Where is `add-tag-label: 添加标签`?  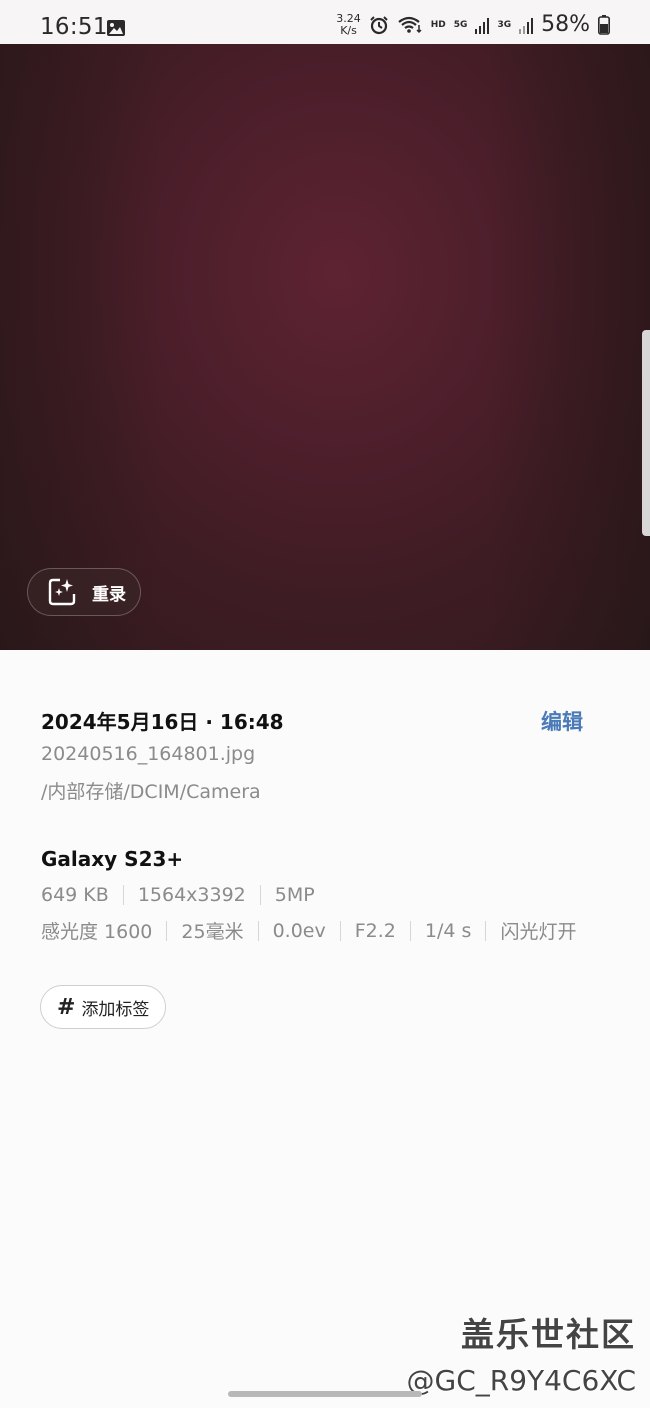 add-tag-label: 添加标签 is located at coordinates (115, 1009).